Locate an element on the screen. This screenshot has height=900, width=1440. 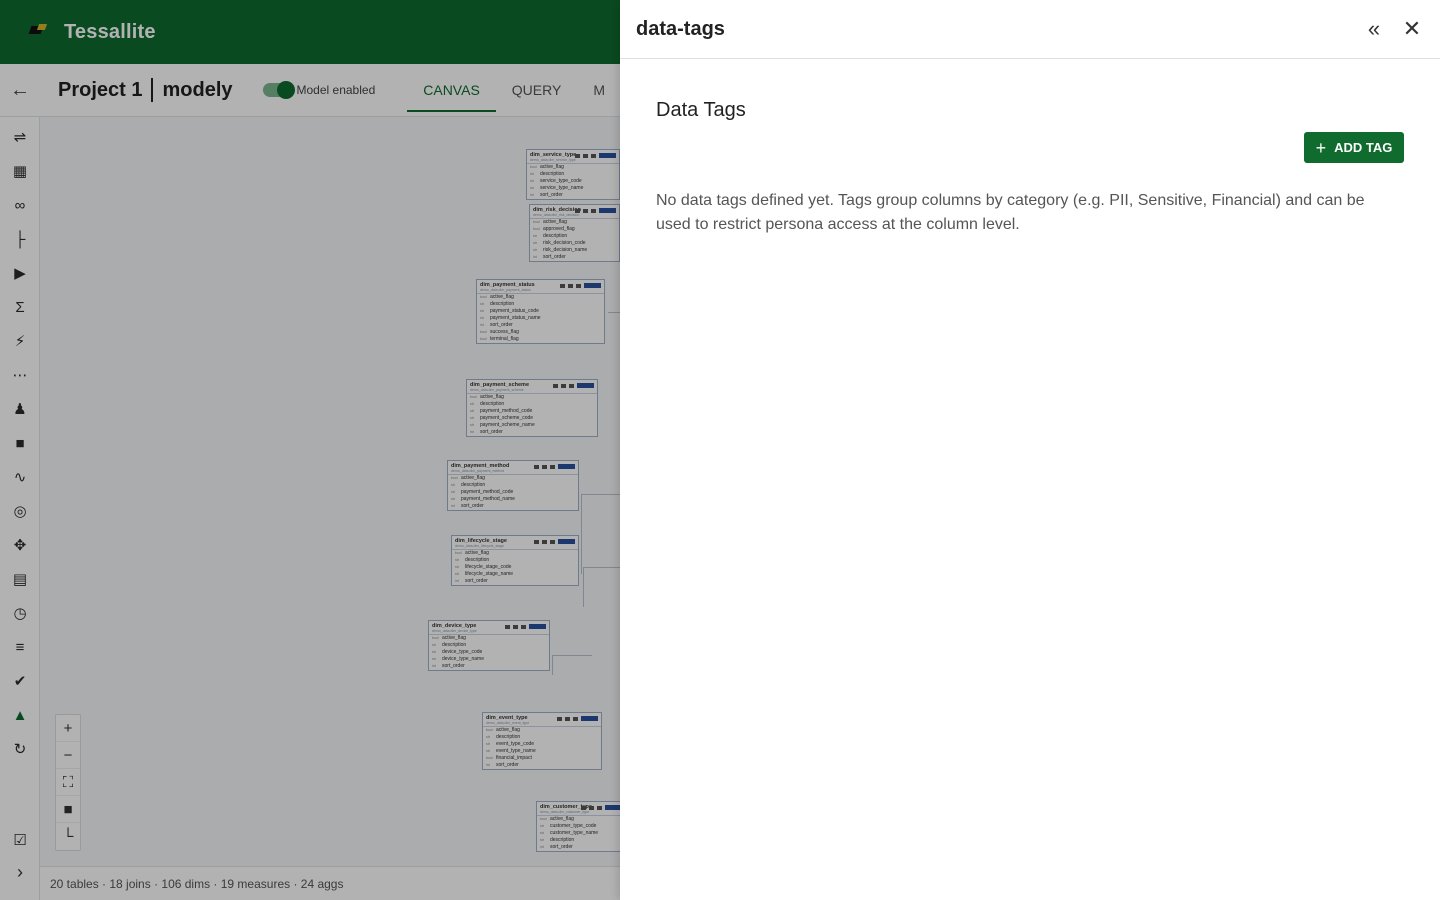
drawer-header: data-tags « ✕ is located at coordinates (1030, 29).